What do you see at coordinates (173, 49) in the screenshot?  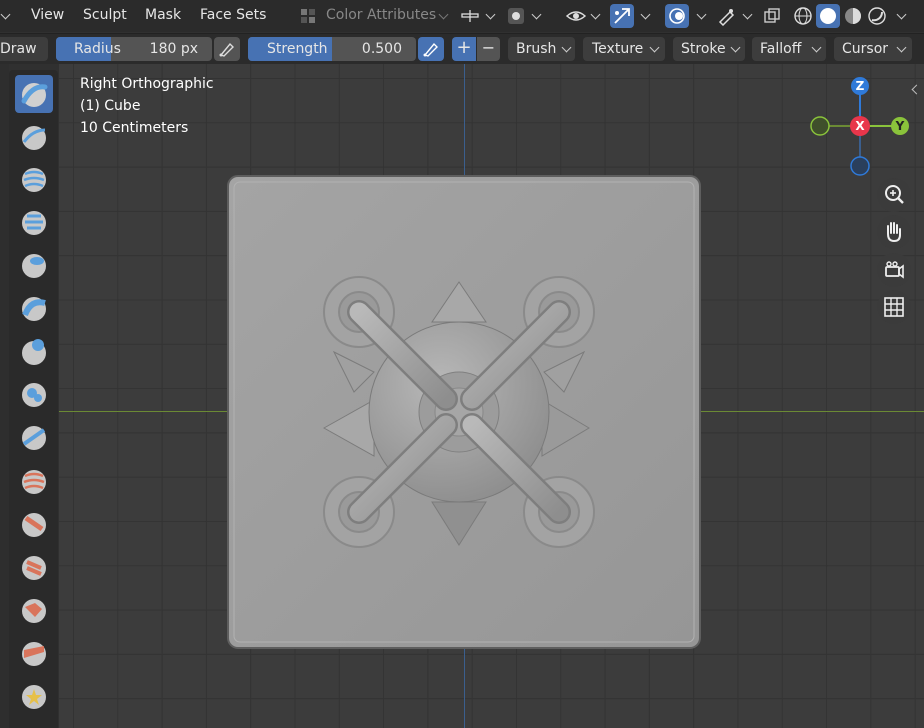 I see `radius-value: 180 px` at bounding box center [173, 49].